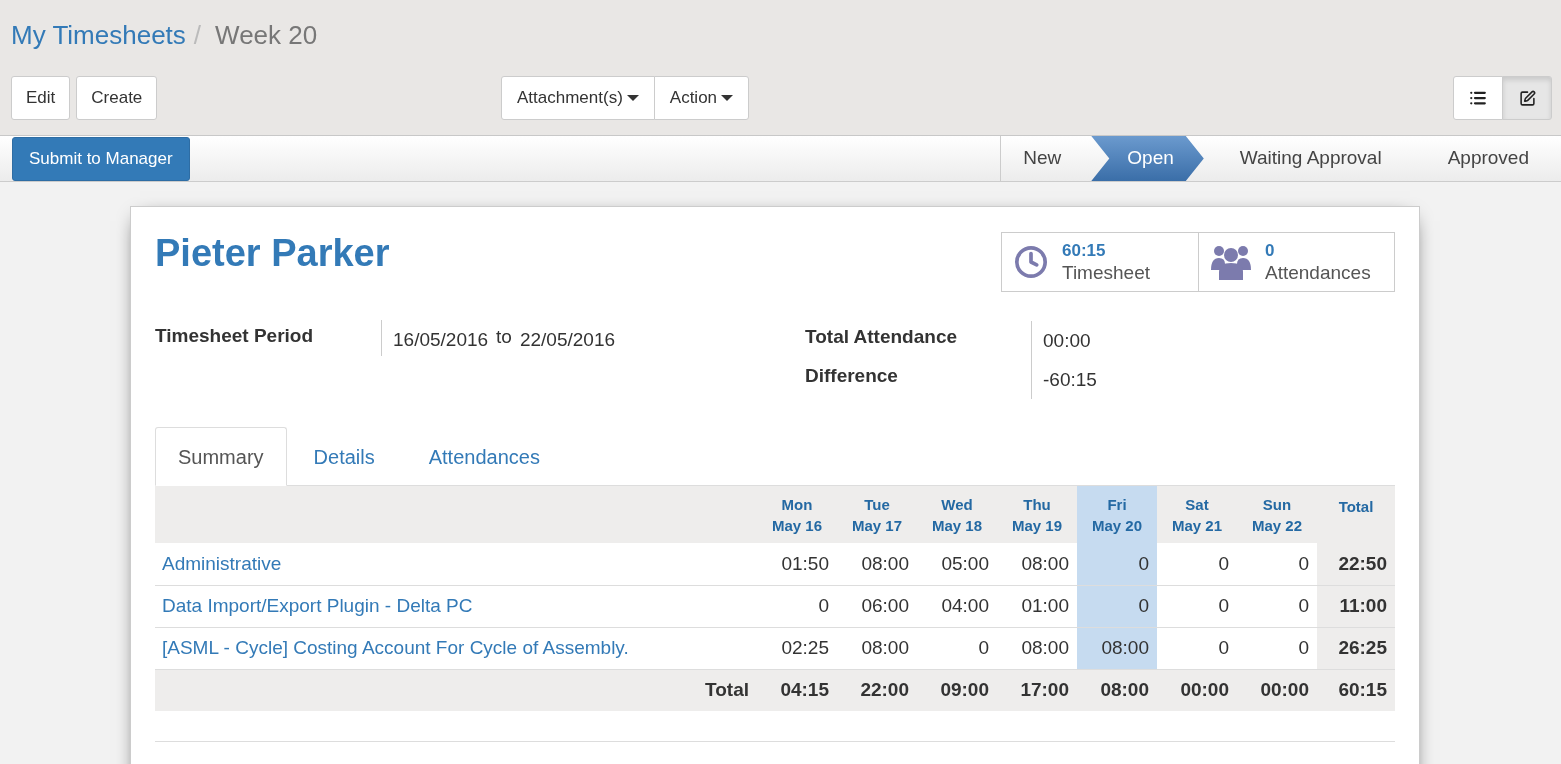 Image resolution: width=1561 pixels, height=764 pixels. I want to click on smart-button: 0 Attendances, so click(1296, 262).